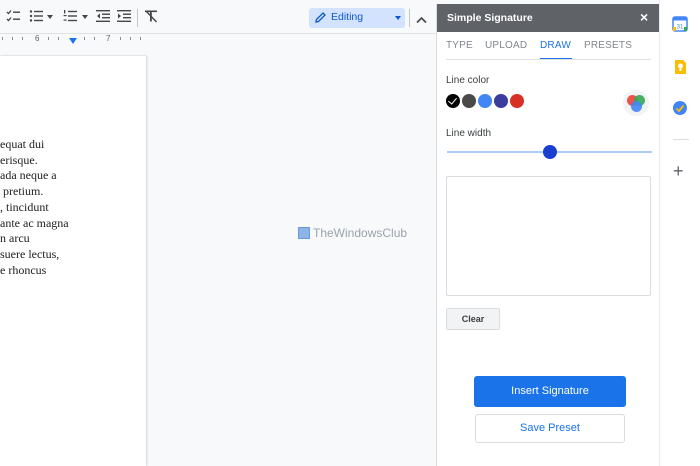 The width and height of the screenshot is (700, 466). What do you see at coordinates (103, 17) in the screenshot?
I see `decrease-indent-icon` at bounding box center [103, 17].